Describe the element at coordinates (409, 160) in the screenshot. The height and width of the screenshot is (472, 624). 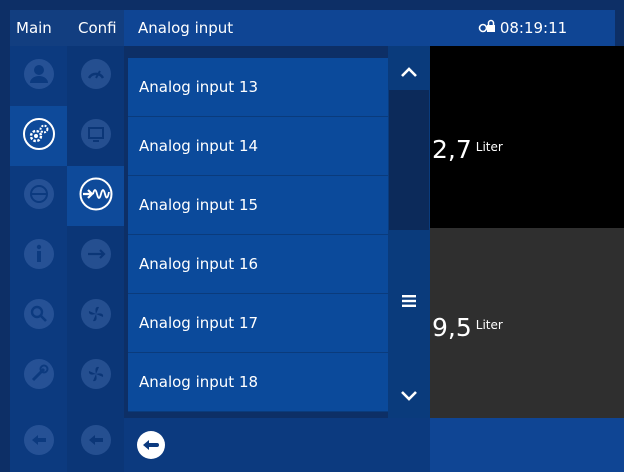
I see `scroll-thumb` at that location.